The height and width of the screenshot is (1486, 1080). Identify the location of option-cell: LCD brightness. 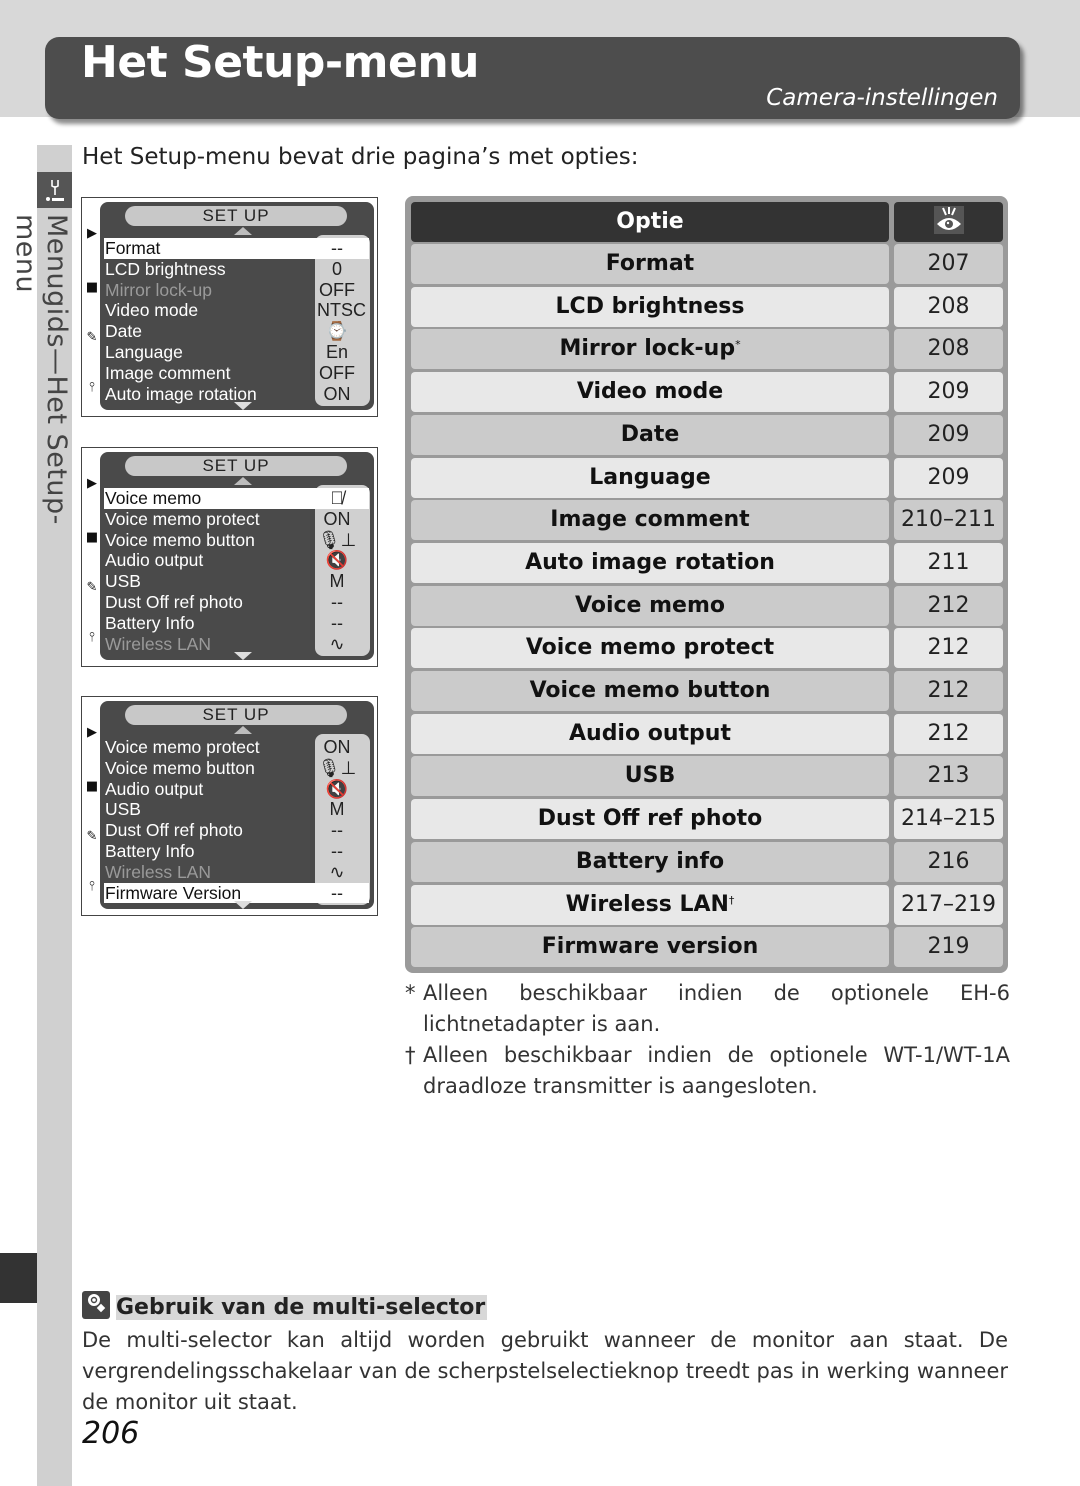
(650, 306).